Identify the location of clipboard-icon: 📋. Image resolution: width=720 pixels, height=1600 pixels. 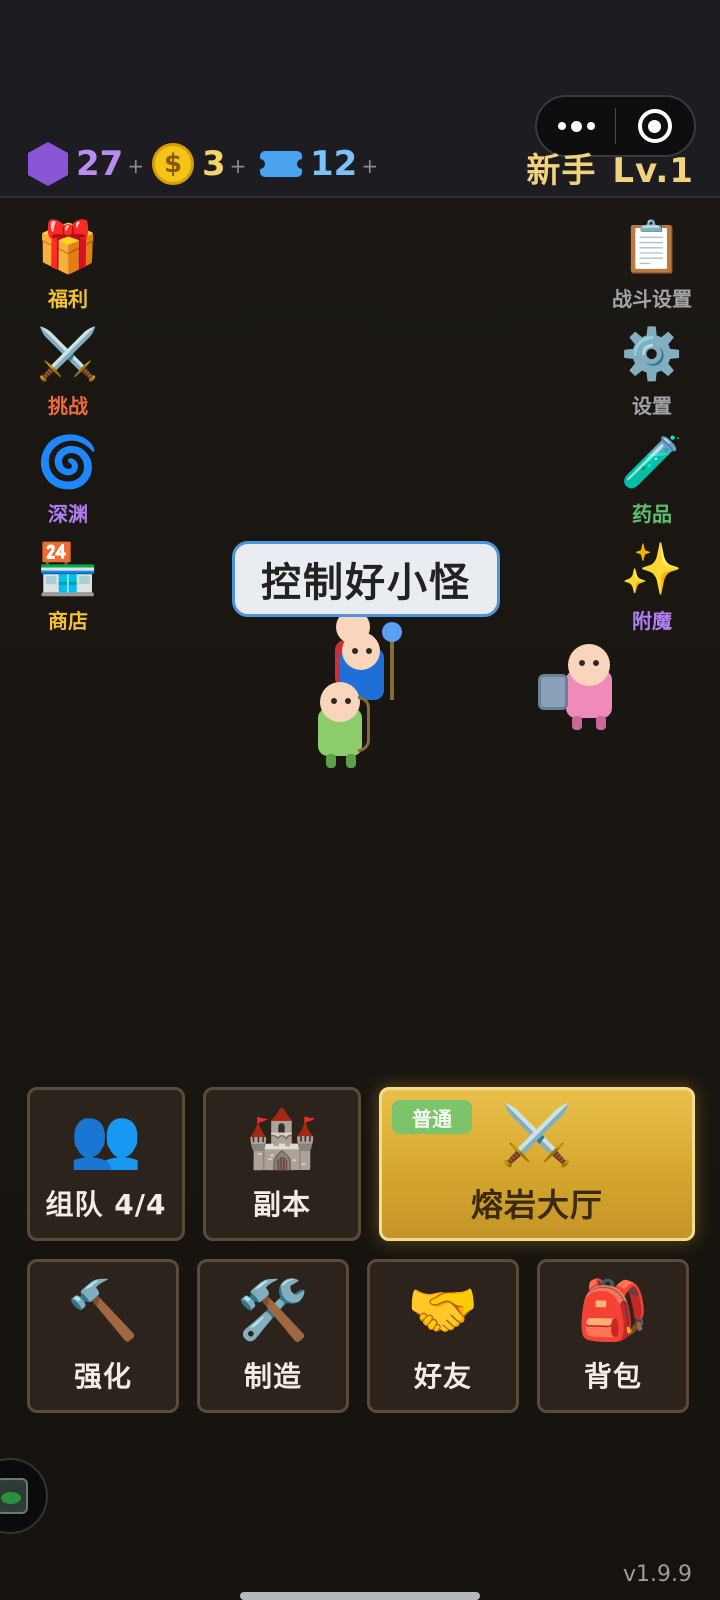
(652, 247).